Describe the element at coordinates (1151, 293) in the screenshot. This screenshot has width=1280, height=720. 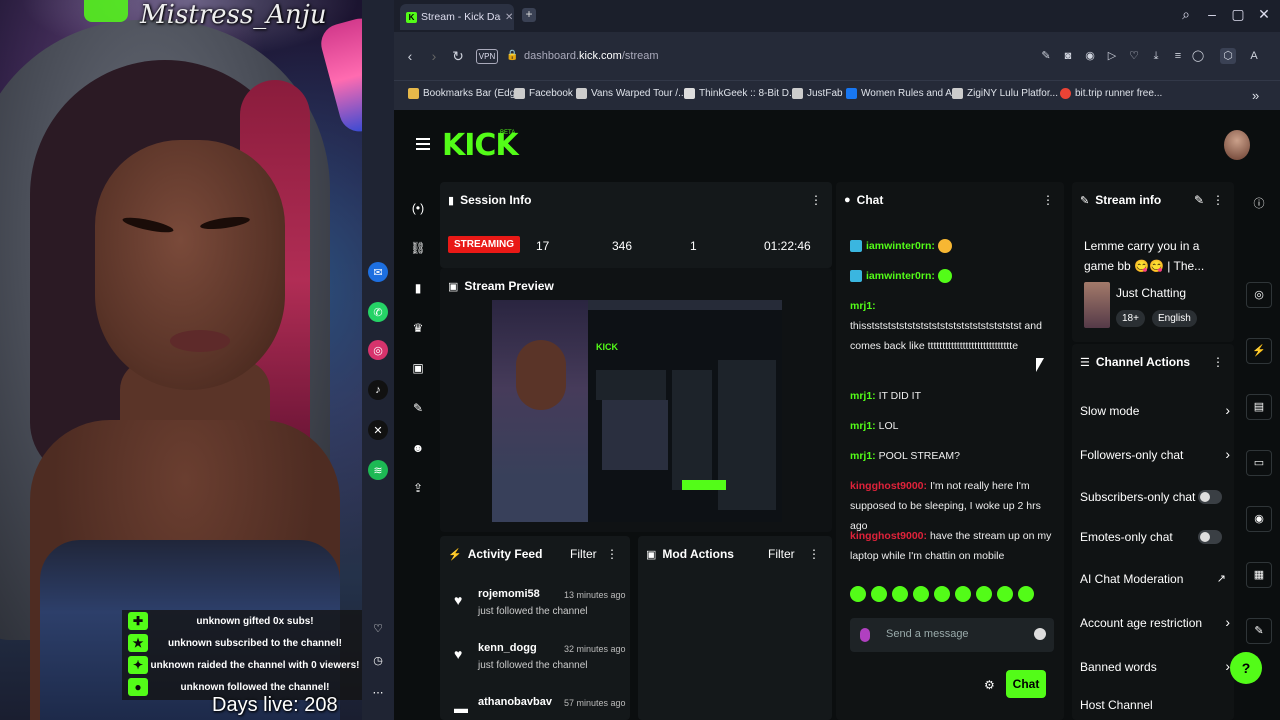
I see `stream-category: Just Chatting` at that location.